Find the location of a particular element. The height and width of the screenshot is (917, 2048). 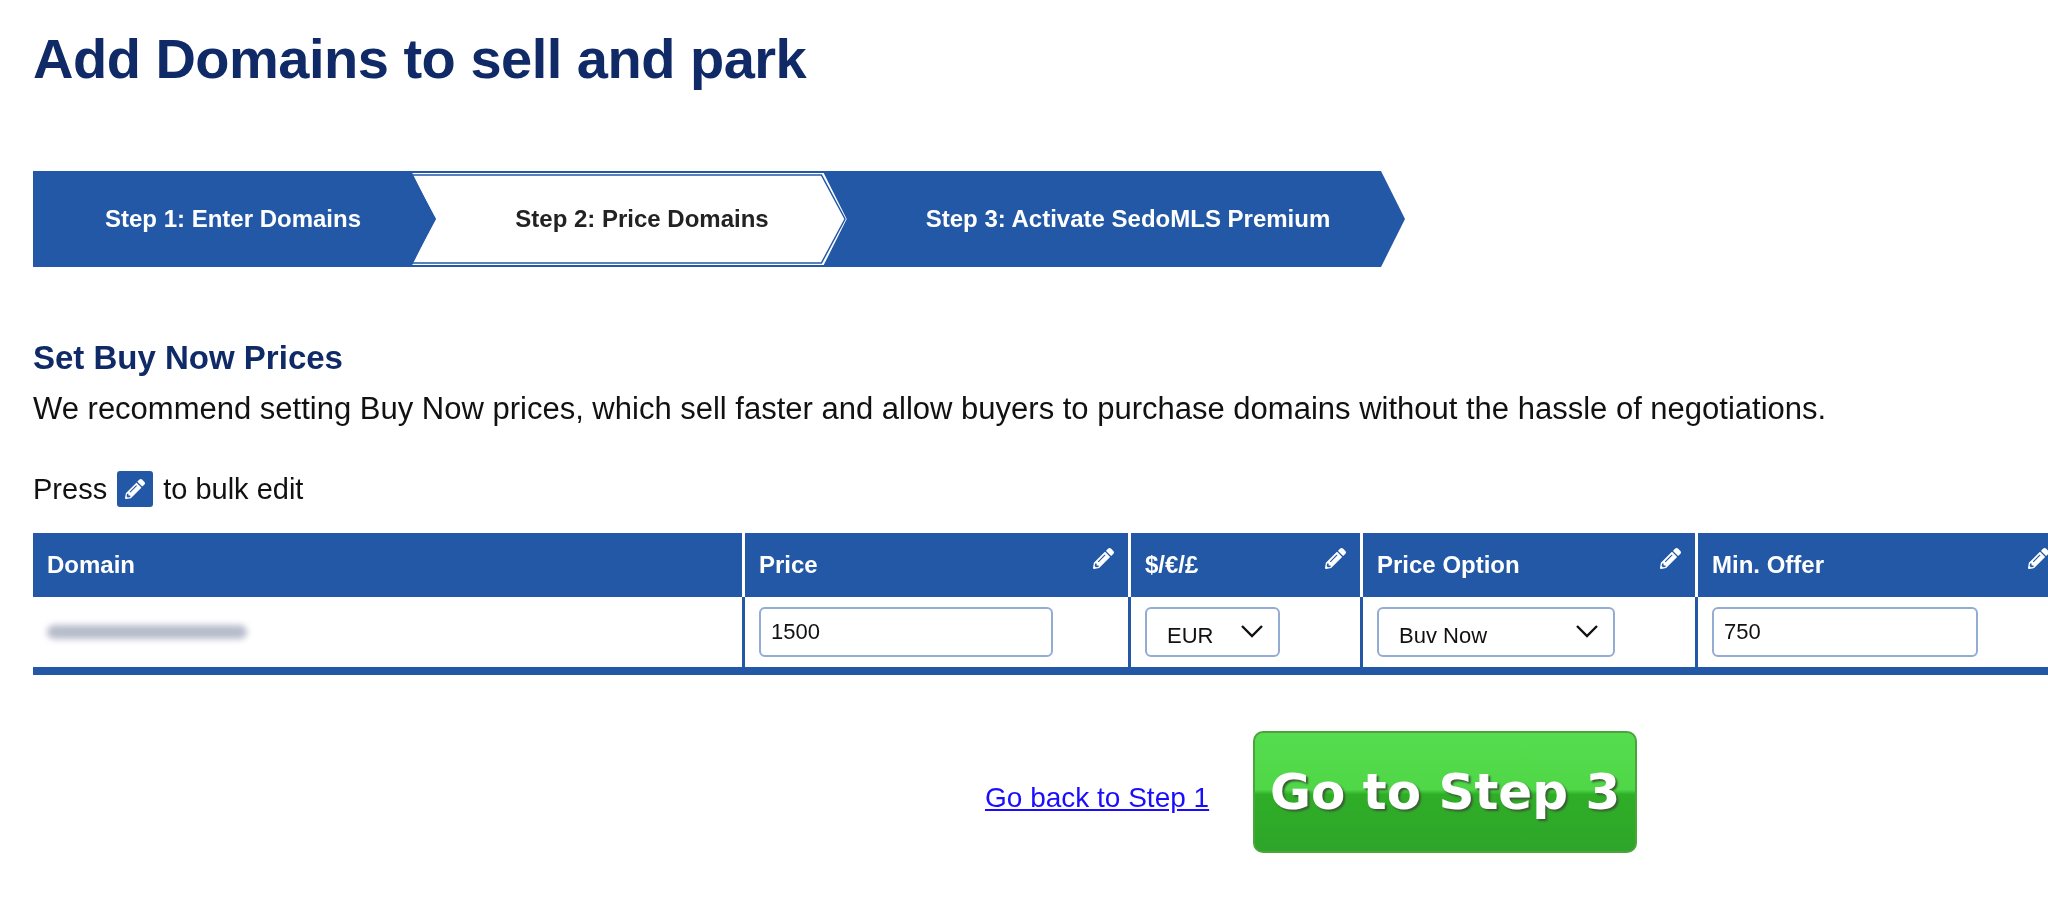

page-title: Add Domains to sell and park is located at coordinates (420, 58).